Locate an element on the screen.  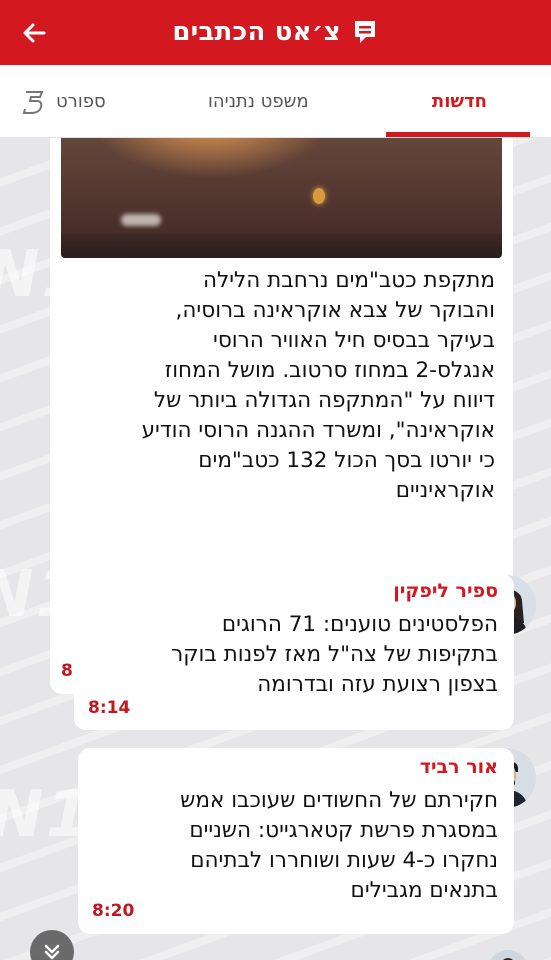
message-line: נחקרו כ-4 שעות ושוחררו לבתיהם is located at coordinates (344, 860).